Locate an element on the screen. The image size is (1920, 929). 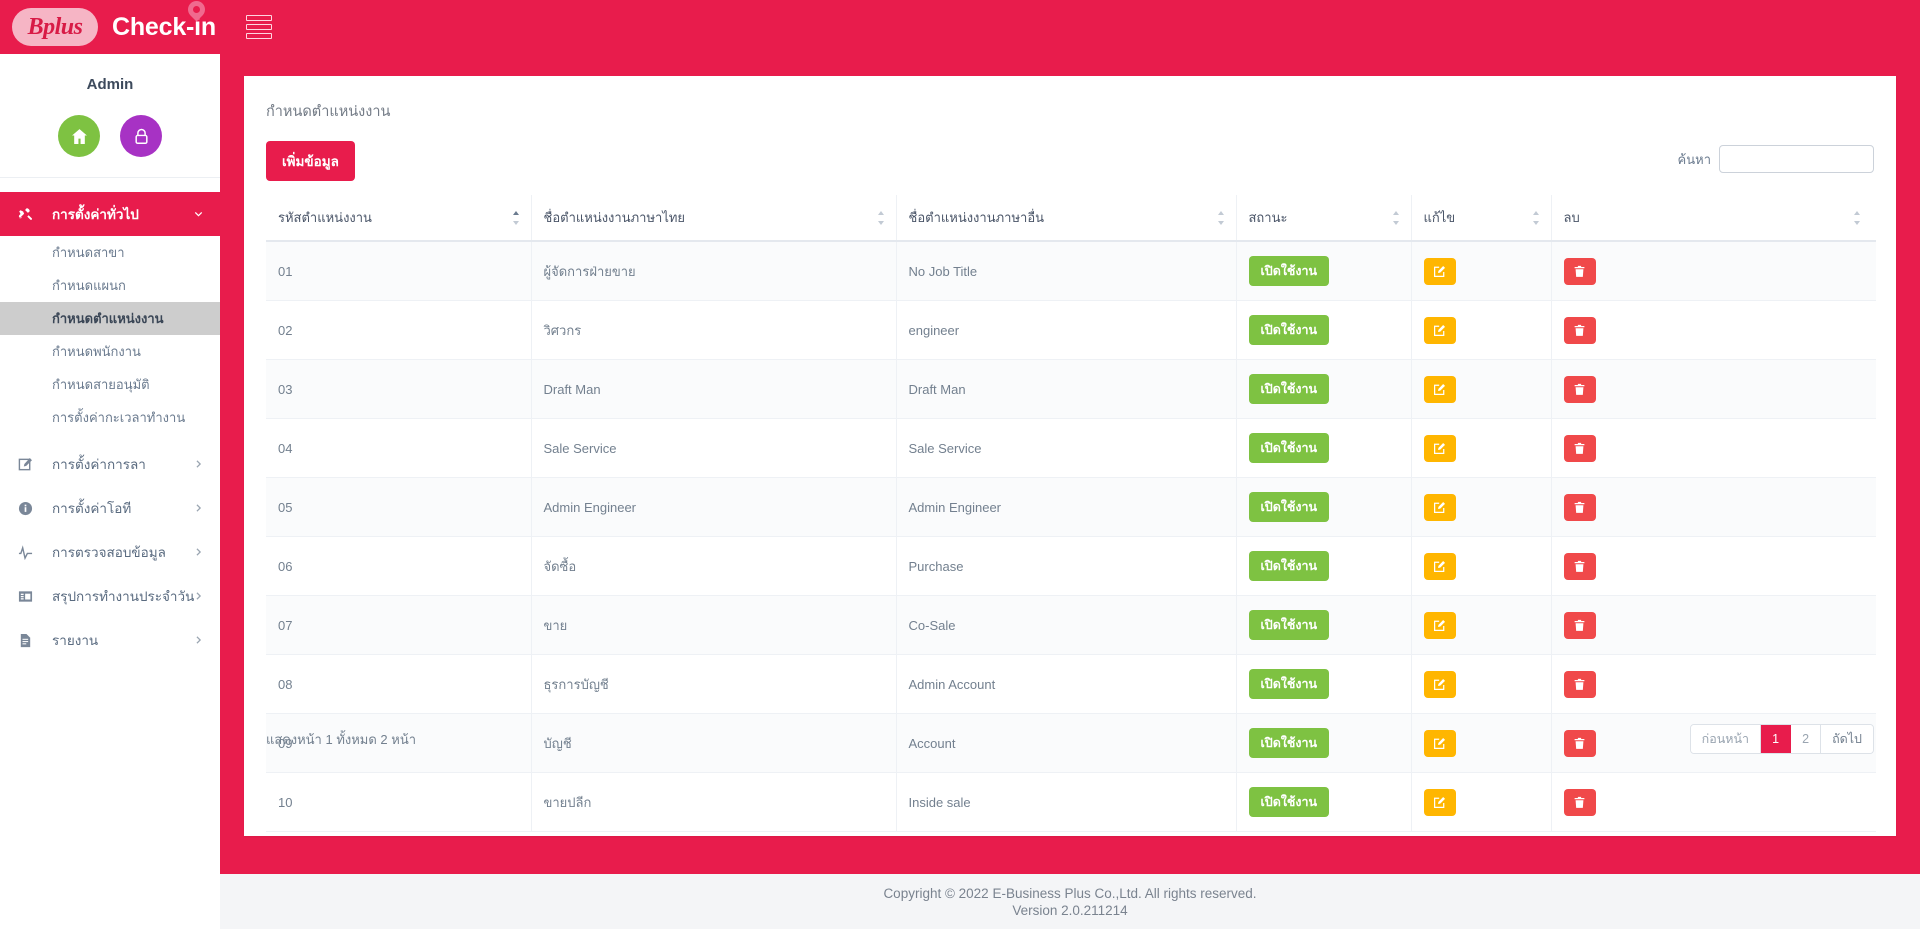
search-input is located at coordinates (1796, 159).